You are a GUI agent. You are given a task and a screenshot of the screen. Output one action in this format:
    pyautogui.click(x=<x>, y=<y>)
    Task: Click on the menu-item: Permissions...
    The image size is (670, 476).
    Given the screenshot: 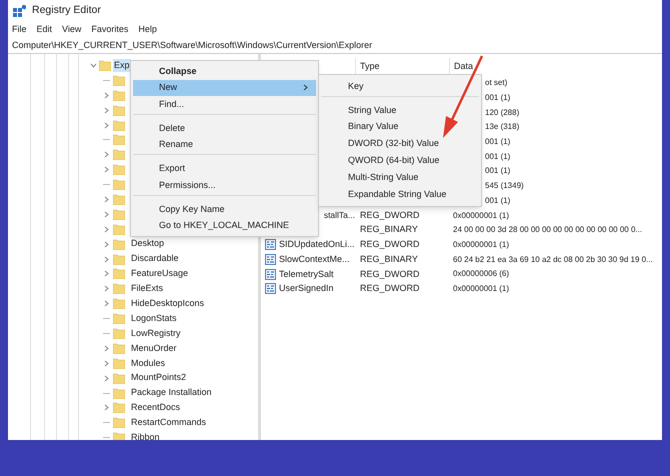 What is the action you would take?
    pyautogui.click(x=224, y=185)
    